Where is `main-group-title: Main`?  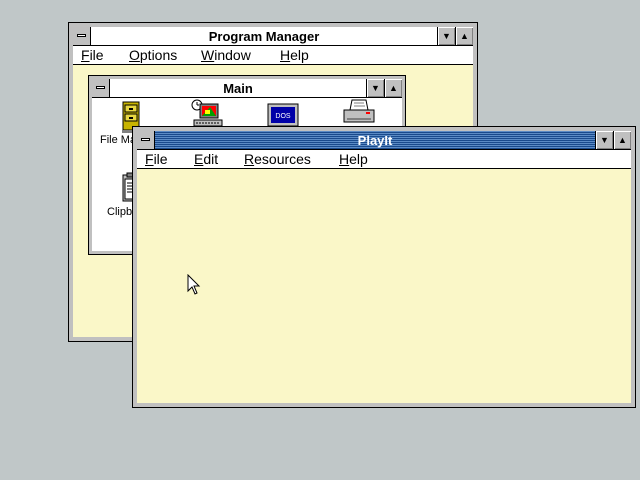 main-group-title: Main is located at coordinates (238, 88).